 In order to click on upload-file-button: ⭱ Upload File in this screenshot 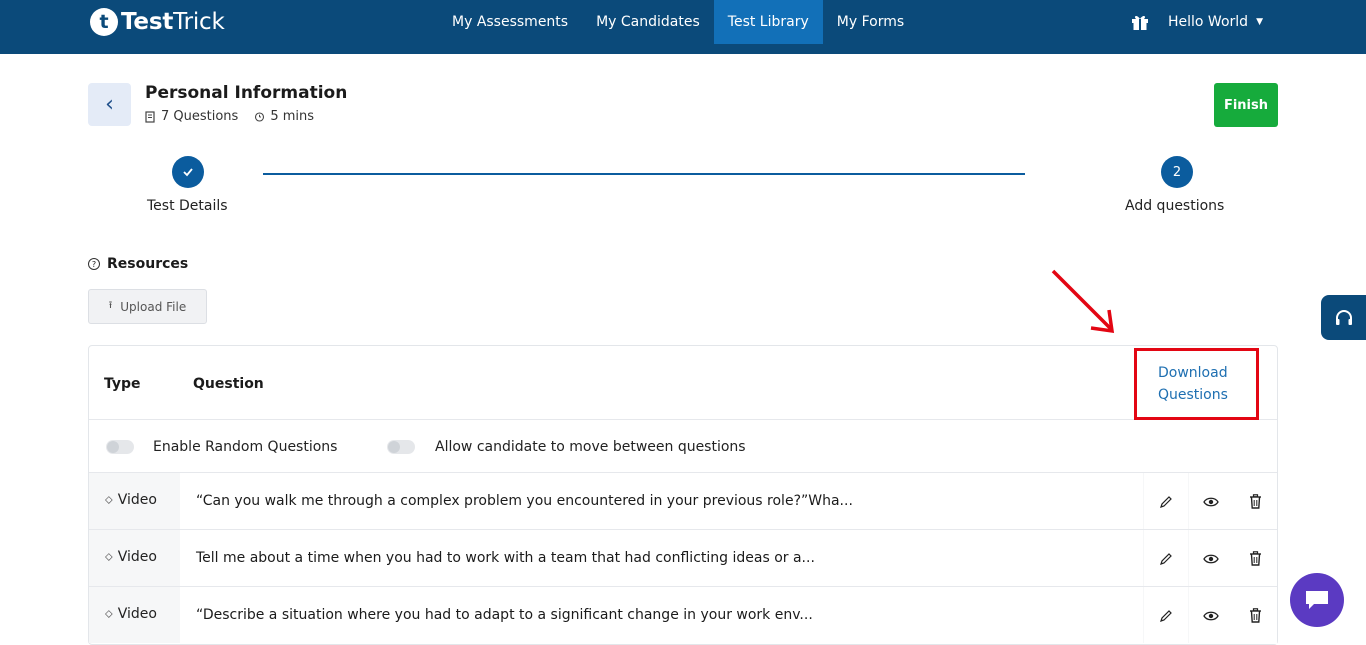, I will do `click(147, 306)`.